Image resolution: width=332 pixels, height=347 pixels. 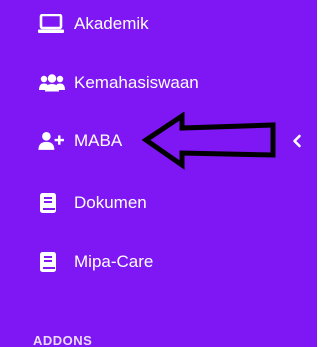 What do you see at coordinates (208, 141) in the screenshot?
I see `arrow-left-outline-icon` at bounding box center [208, 141].